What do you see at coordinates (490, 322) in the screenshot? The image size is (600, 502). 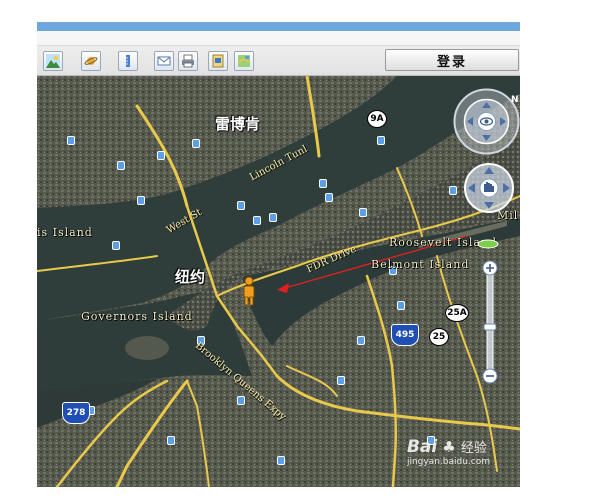 I see `zoom-slider` at bounding box center [490, 322].